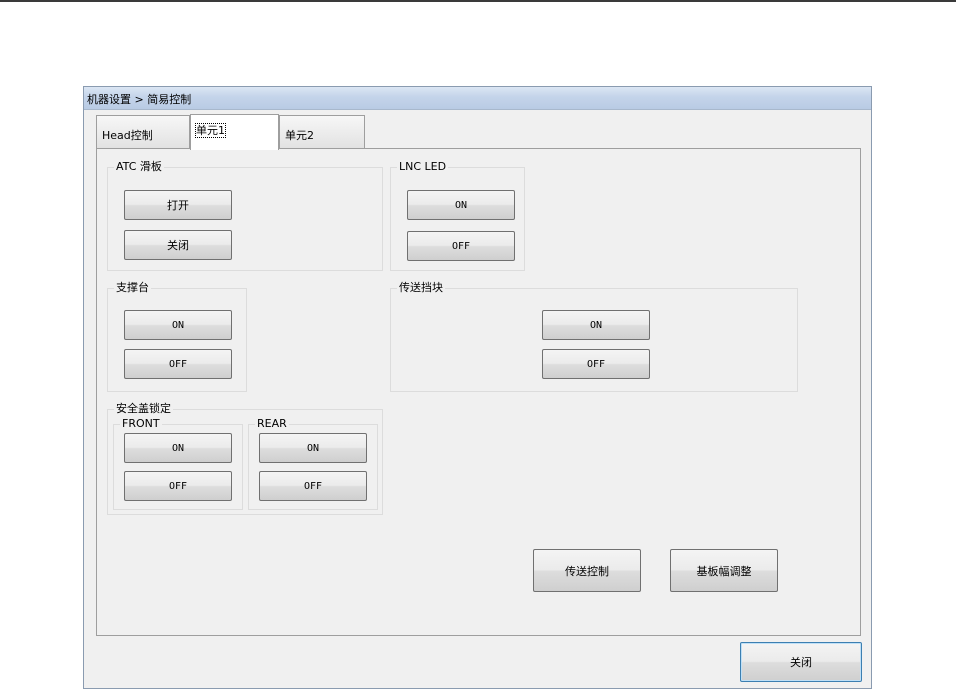  What do you see at coordinates (801, 662) in the screenshot?
I see `close-button: 关闭` at bounding box center [801, 662].